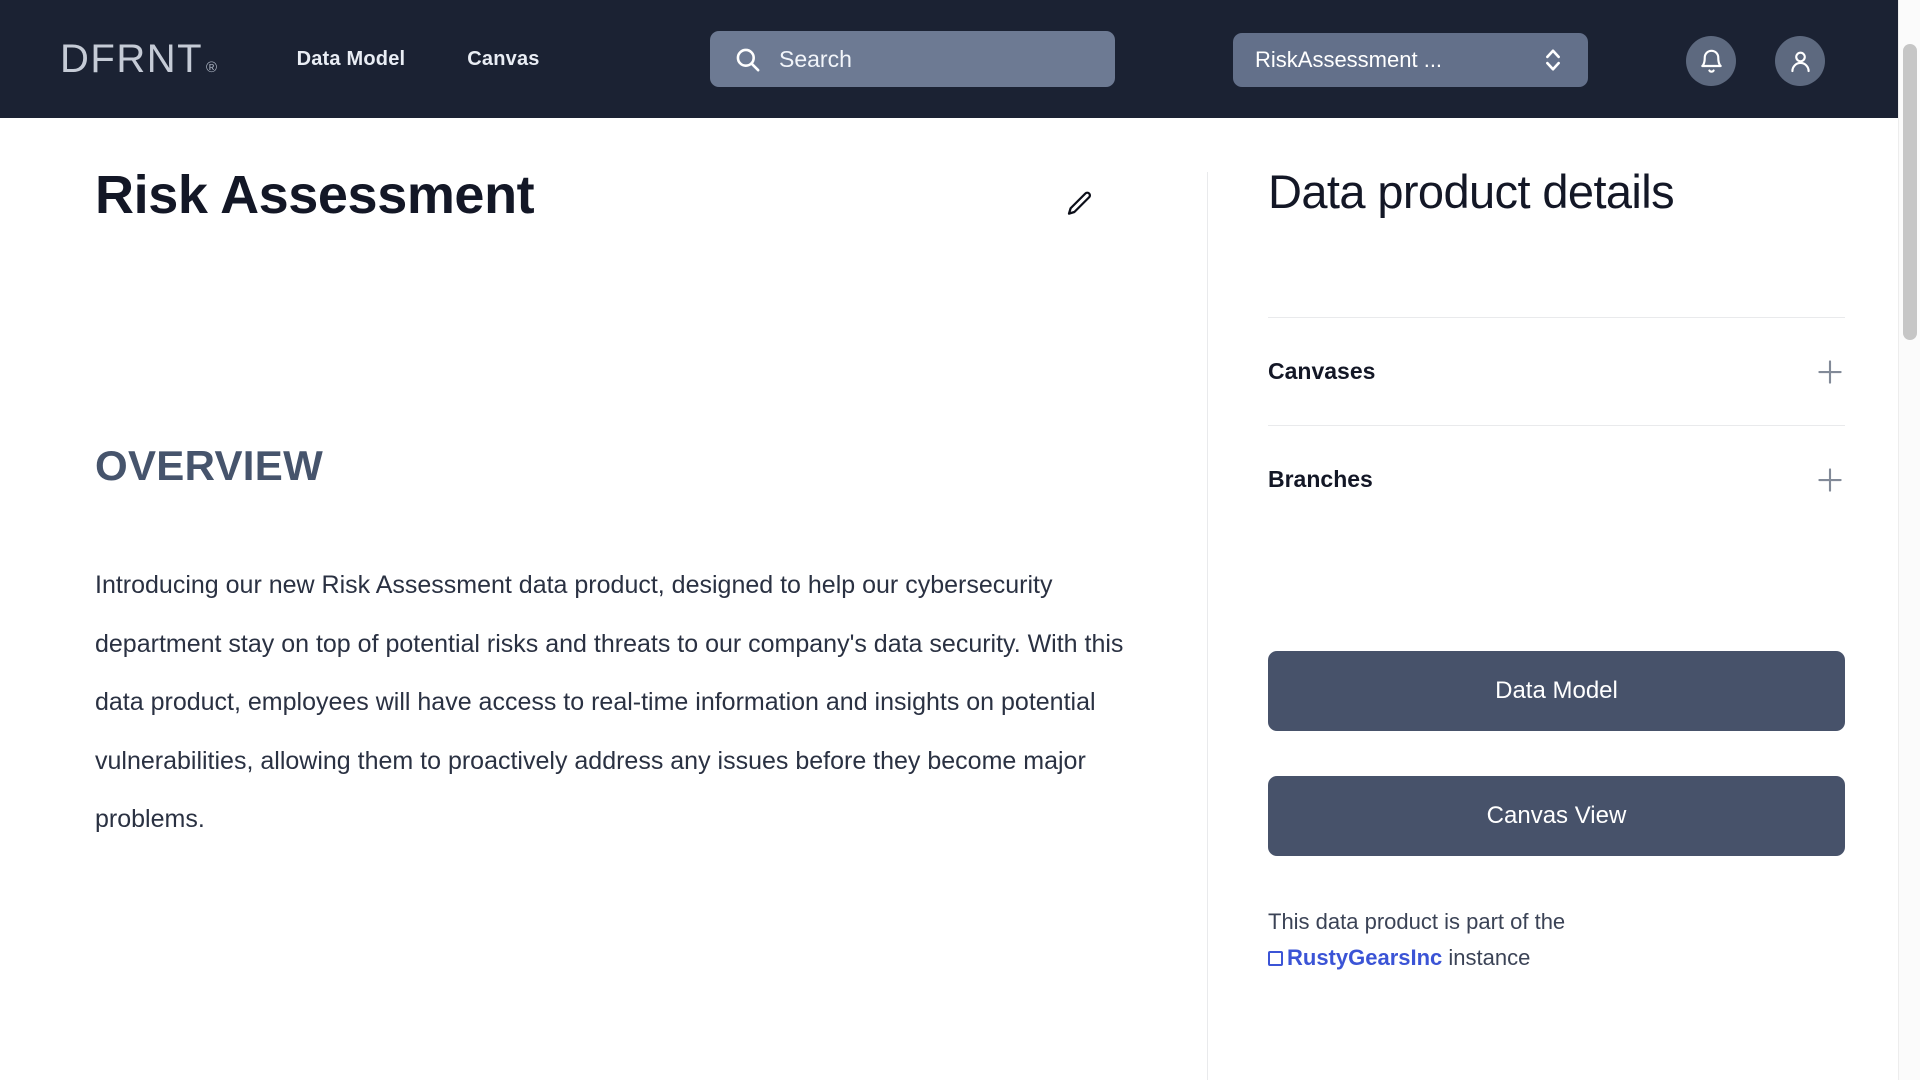  What do you see at coordinates (1909, 540) in the screenshot?
I see `page-scrollbar-track` at bounding box center [1909, 540].